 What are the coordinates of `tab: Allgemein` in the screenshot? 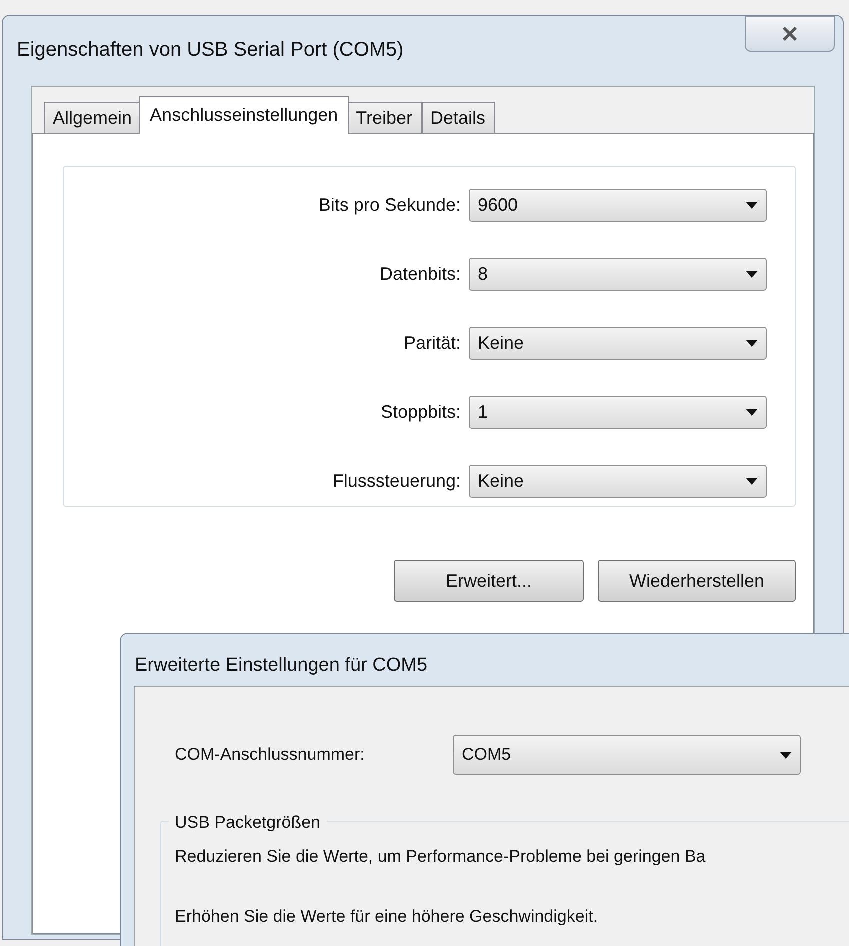 It's located at (93, 118).